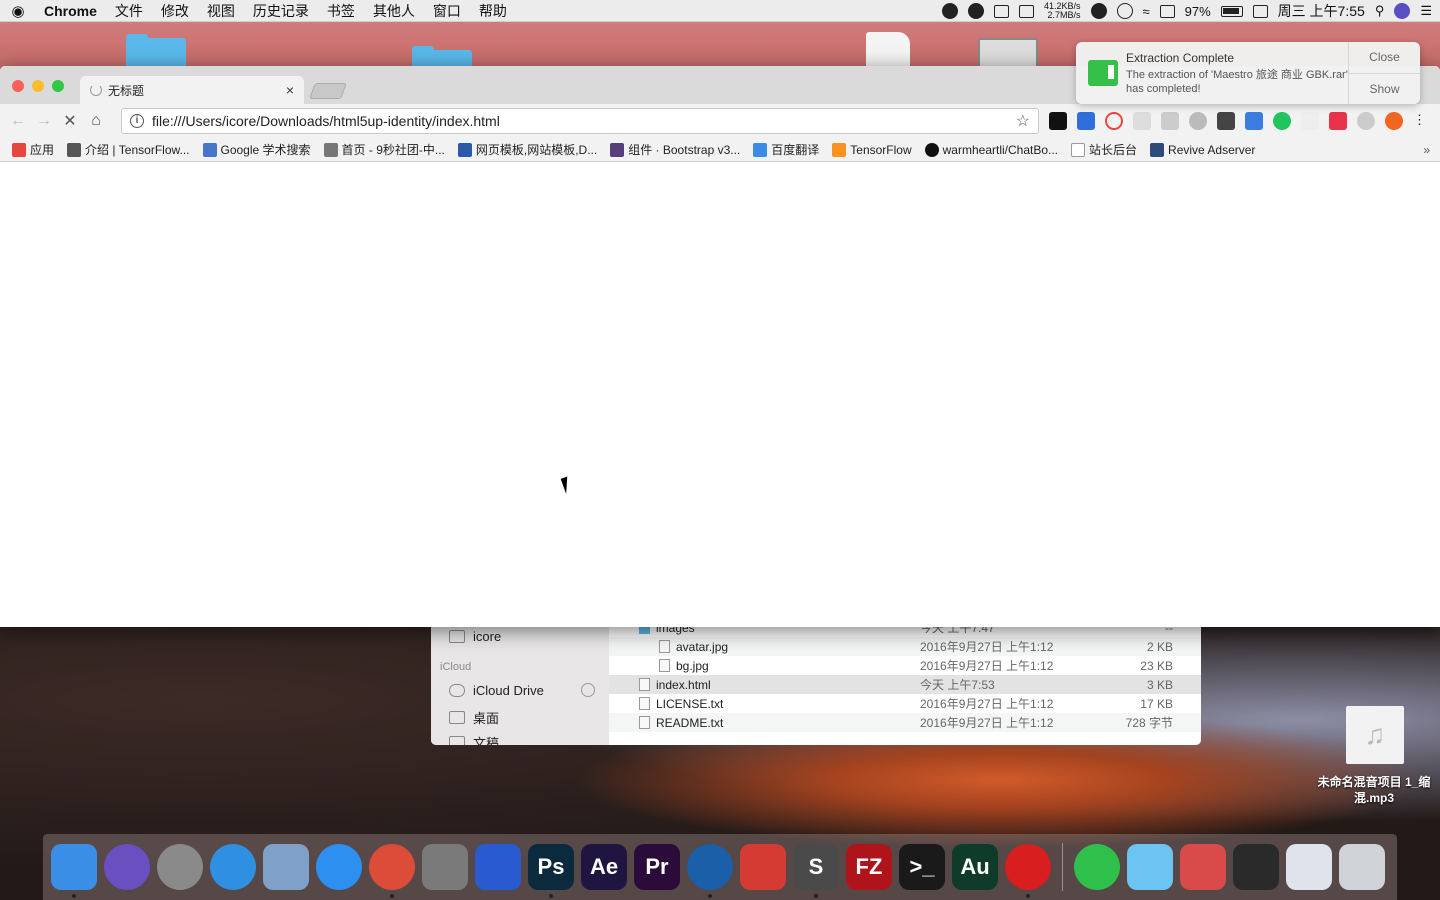  I want to click on menu-bookmarks: 书签, so click(341, 11).